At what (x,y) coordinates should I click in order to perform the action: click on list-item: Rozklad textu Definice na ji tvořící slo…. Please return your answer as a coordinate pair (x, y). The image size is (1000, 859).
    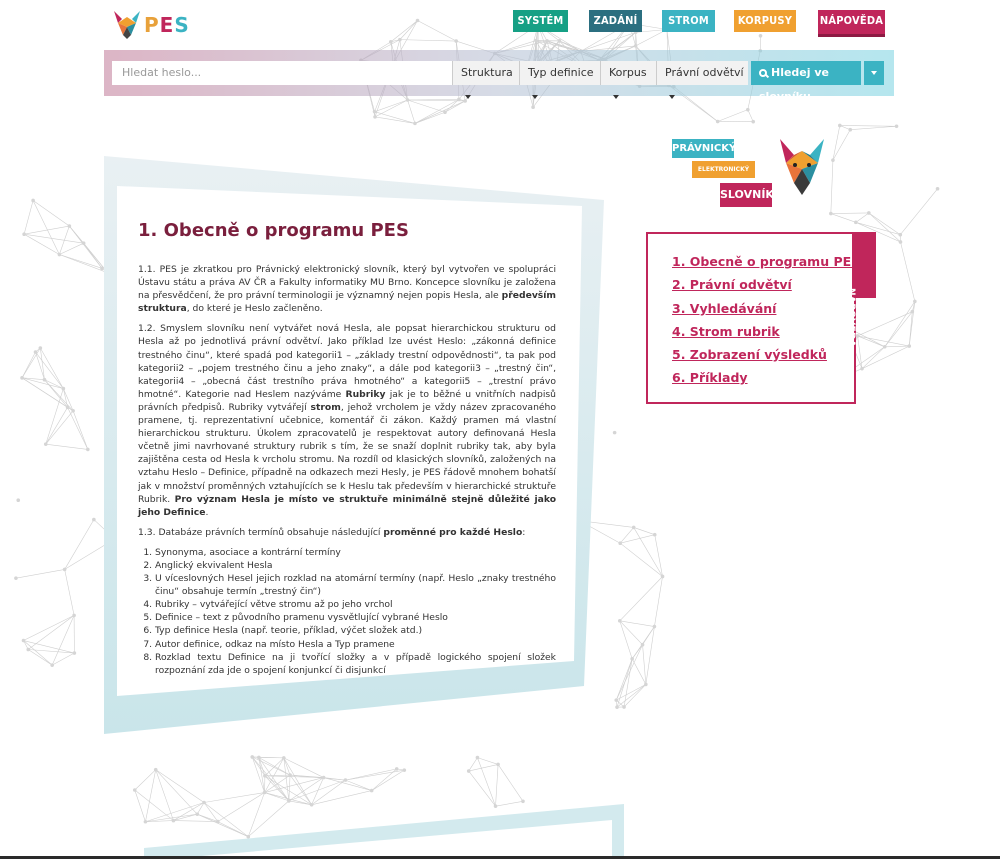
    Looking at the image, I should click on (355, 664).